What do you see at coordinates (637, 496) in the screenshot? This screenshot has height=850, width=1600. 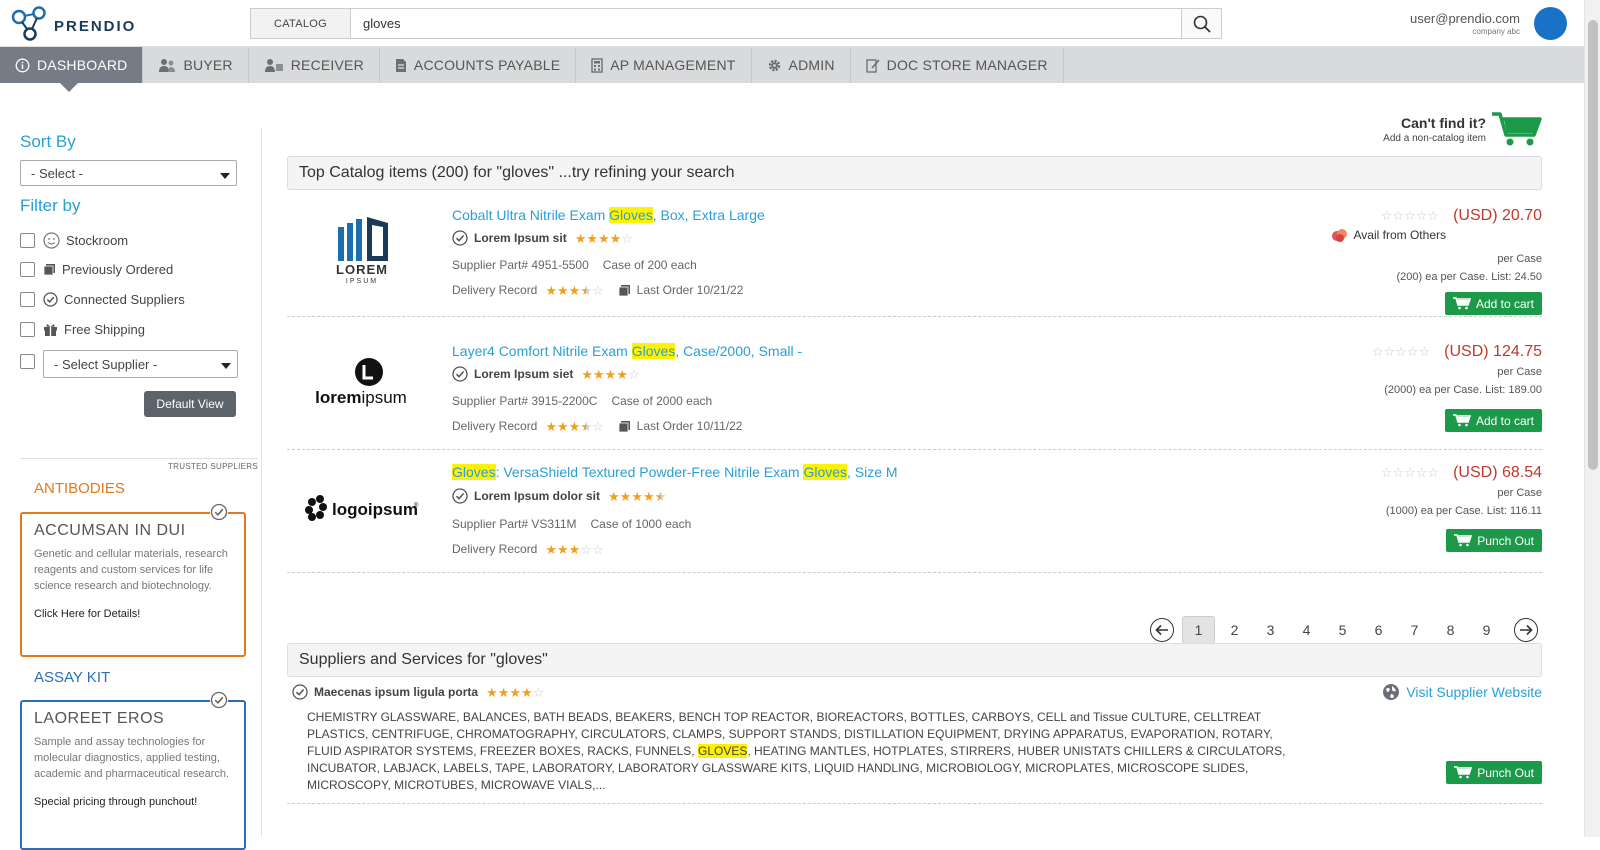 I see `supplier-rating: ★ ★ ★ ★ ★` at bounding box center [637, 496].